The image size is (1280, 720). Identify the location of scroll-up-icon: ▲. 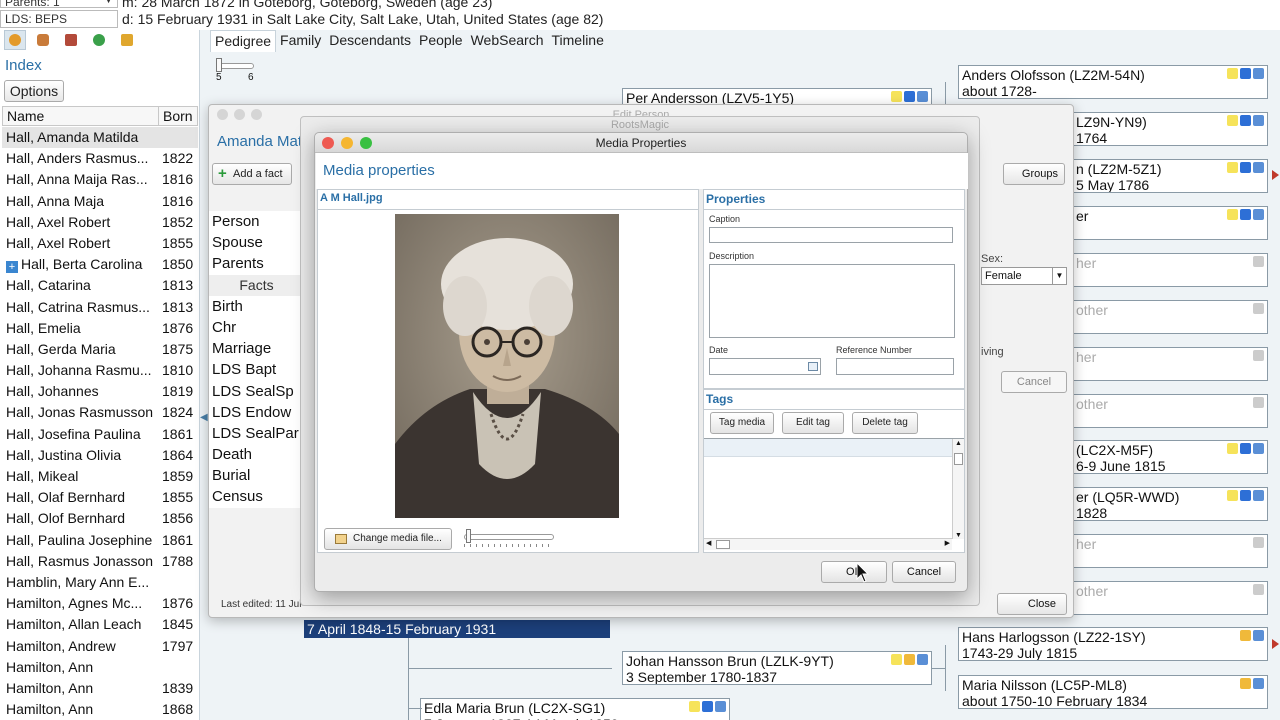
(958, 443).